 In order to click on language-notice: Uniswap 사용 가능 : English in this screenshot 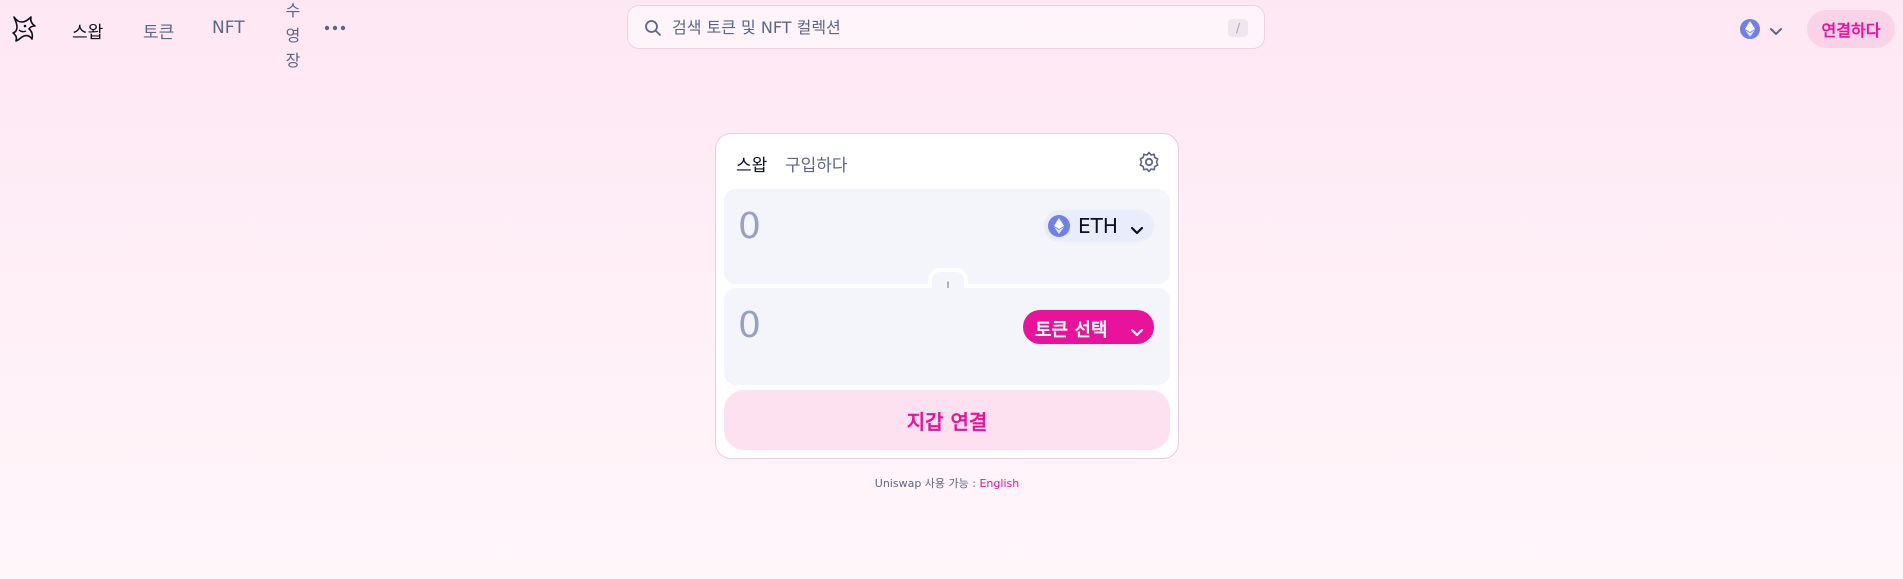, I will do `click(947, 483)`.